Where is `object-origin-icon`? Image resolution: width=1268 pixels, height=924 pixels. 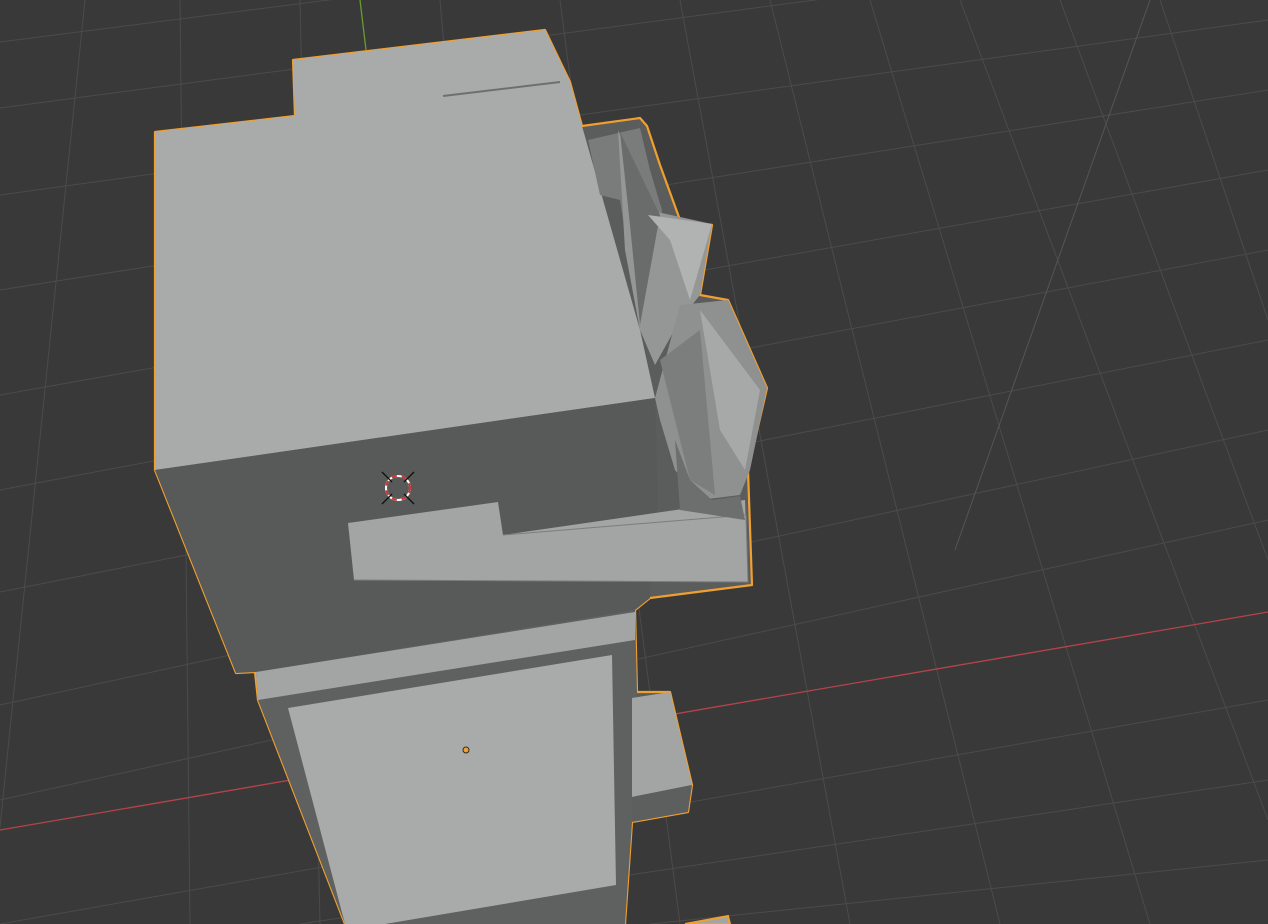 object-origin-icon is located at coordinates (466, 750).